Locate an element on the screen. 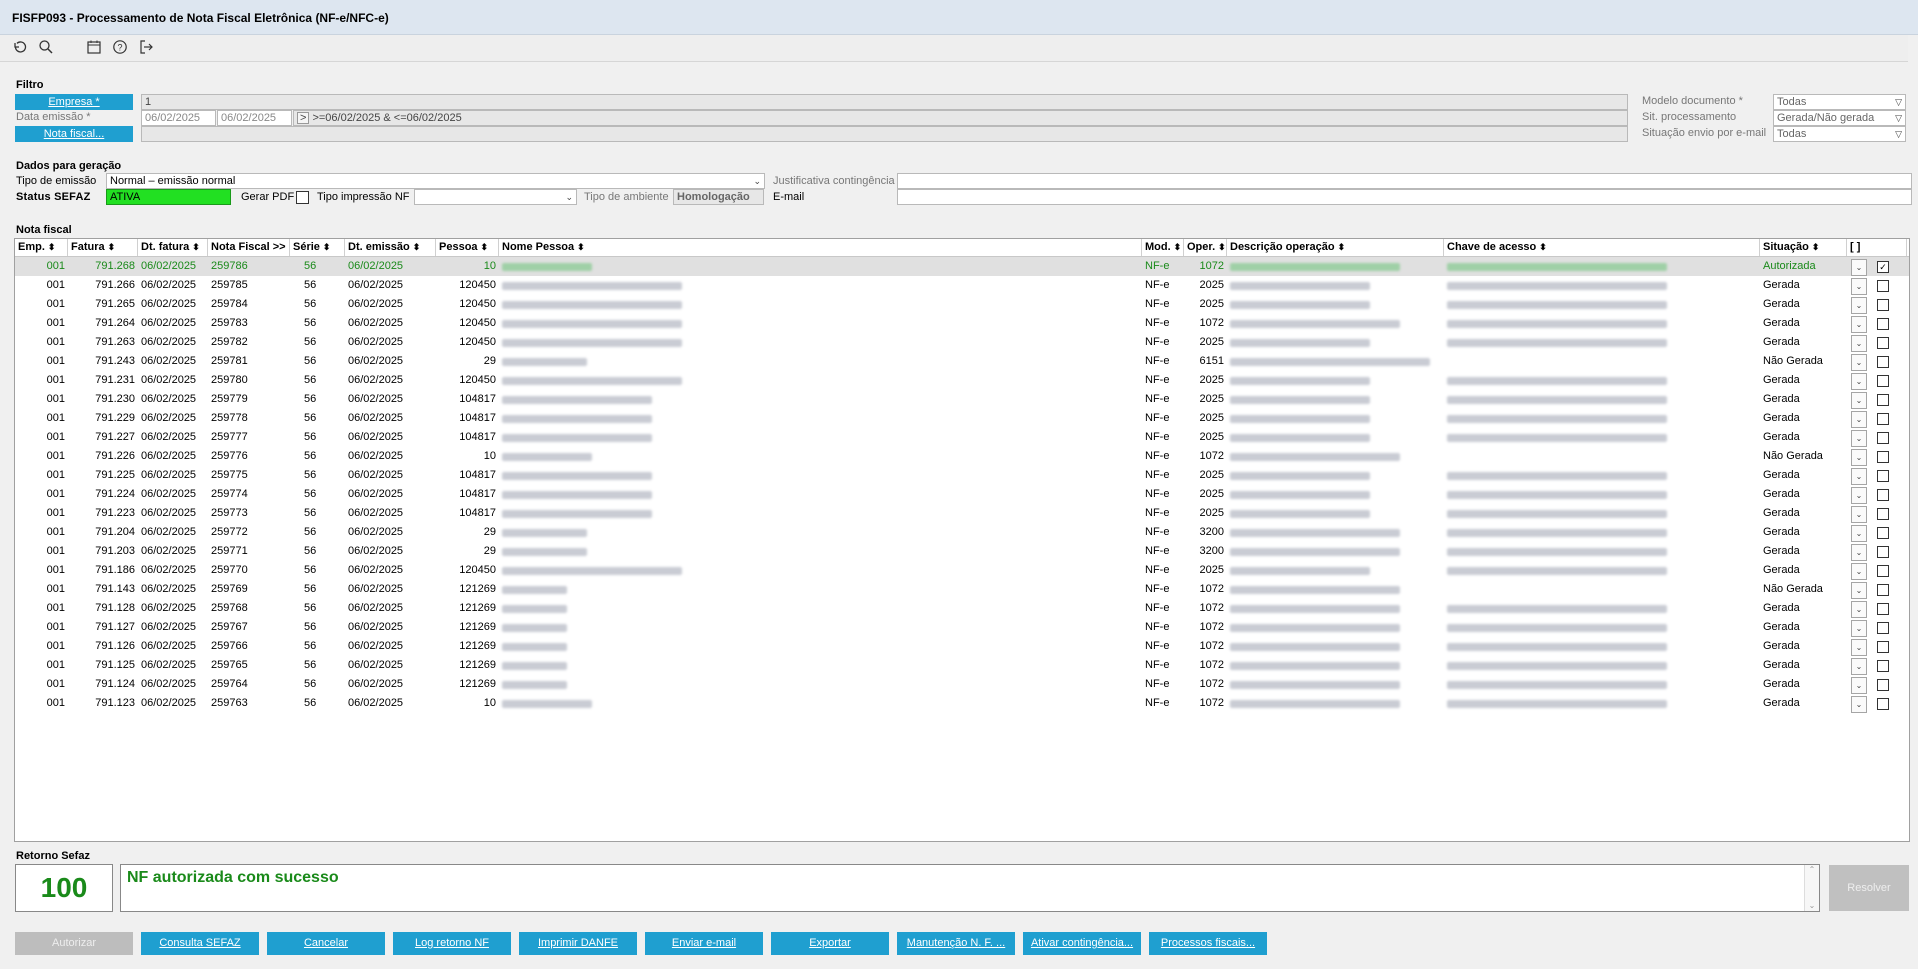  data-expression-field: > >=06/02/2025 & <=06/02/2025 is located at coordinates (960, 118).